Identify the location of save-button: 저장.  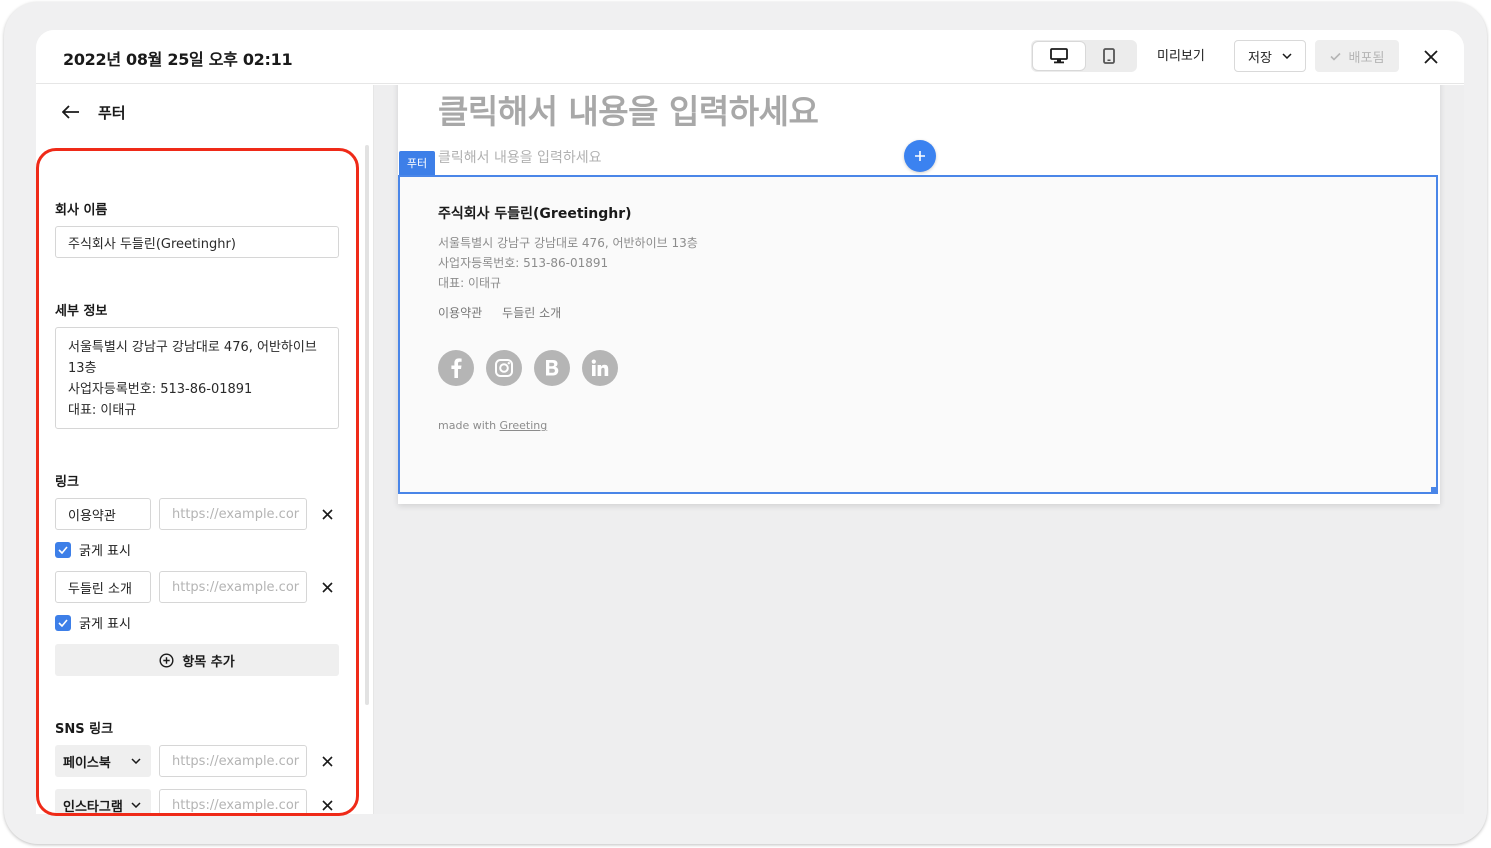
(1270, 56).